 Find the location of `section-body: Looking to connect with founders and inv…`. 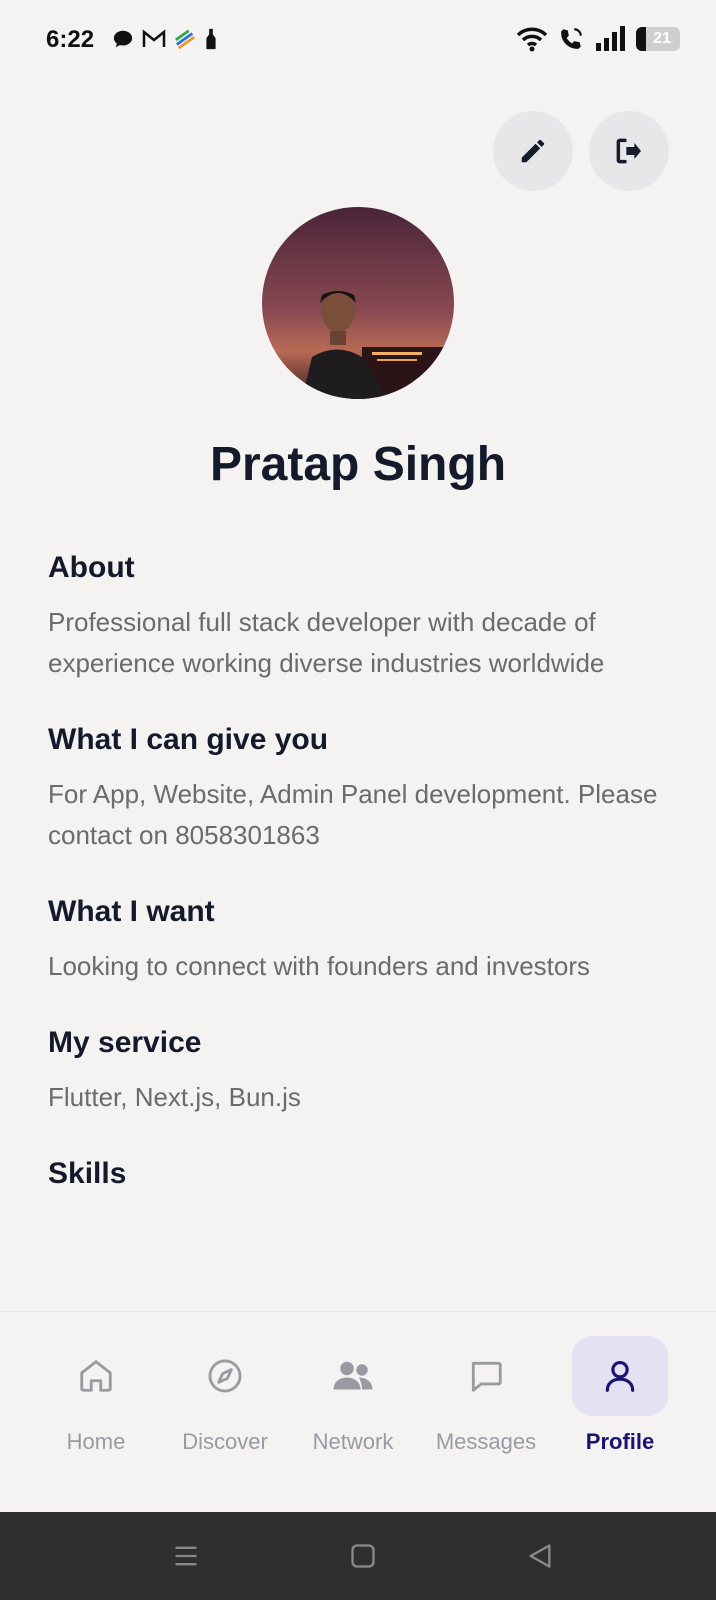

section-body: Looking to connect with founders and inv… is located at coordinates (319, 966).